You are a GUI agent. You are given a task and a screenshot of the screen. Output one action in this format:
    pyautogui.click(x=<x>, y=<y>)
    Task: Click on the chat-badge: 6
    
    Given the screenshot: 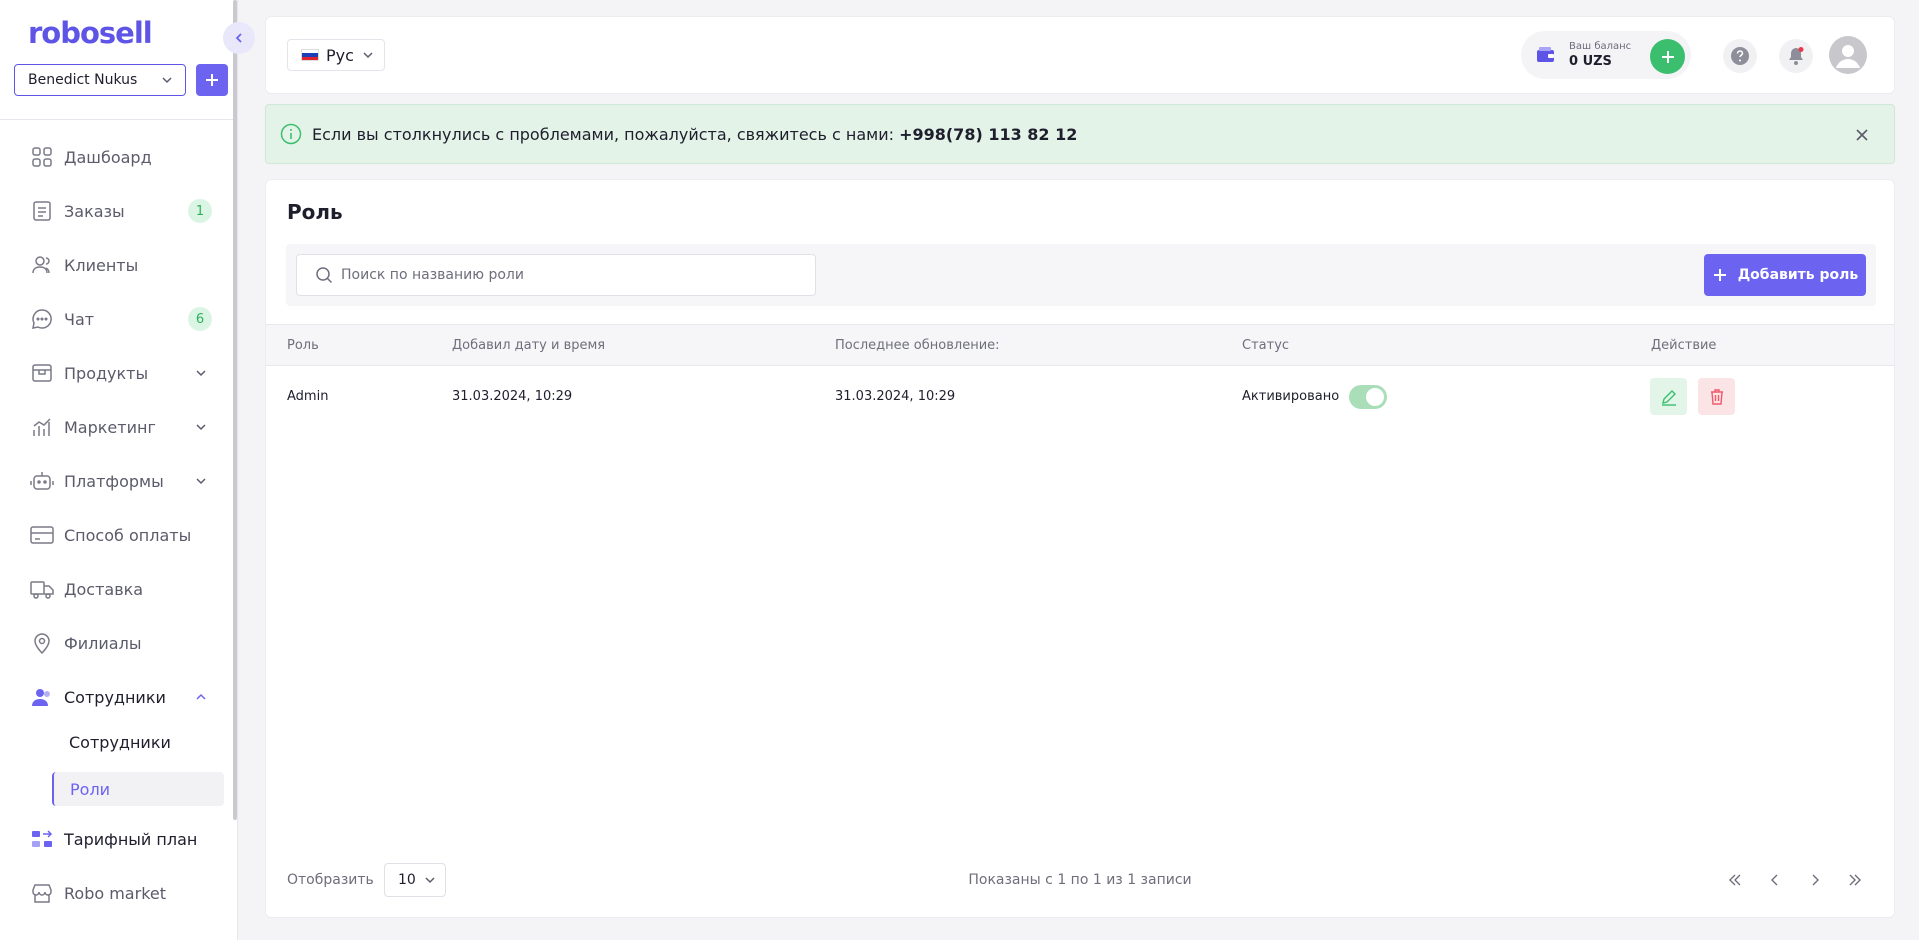 What is the action you would take?
    pyautogui.click(x=200, y=319)
    